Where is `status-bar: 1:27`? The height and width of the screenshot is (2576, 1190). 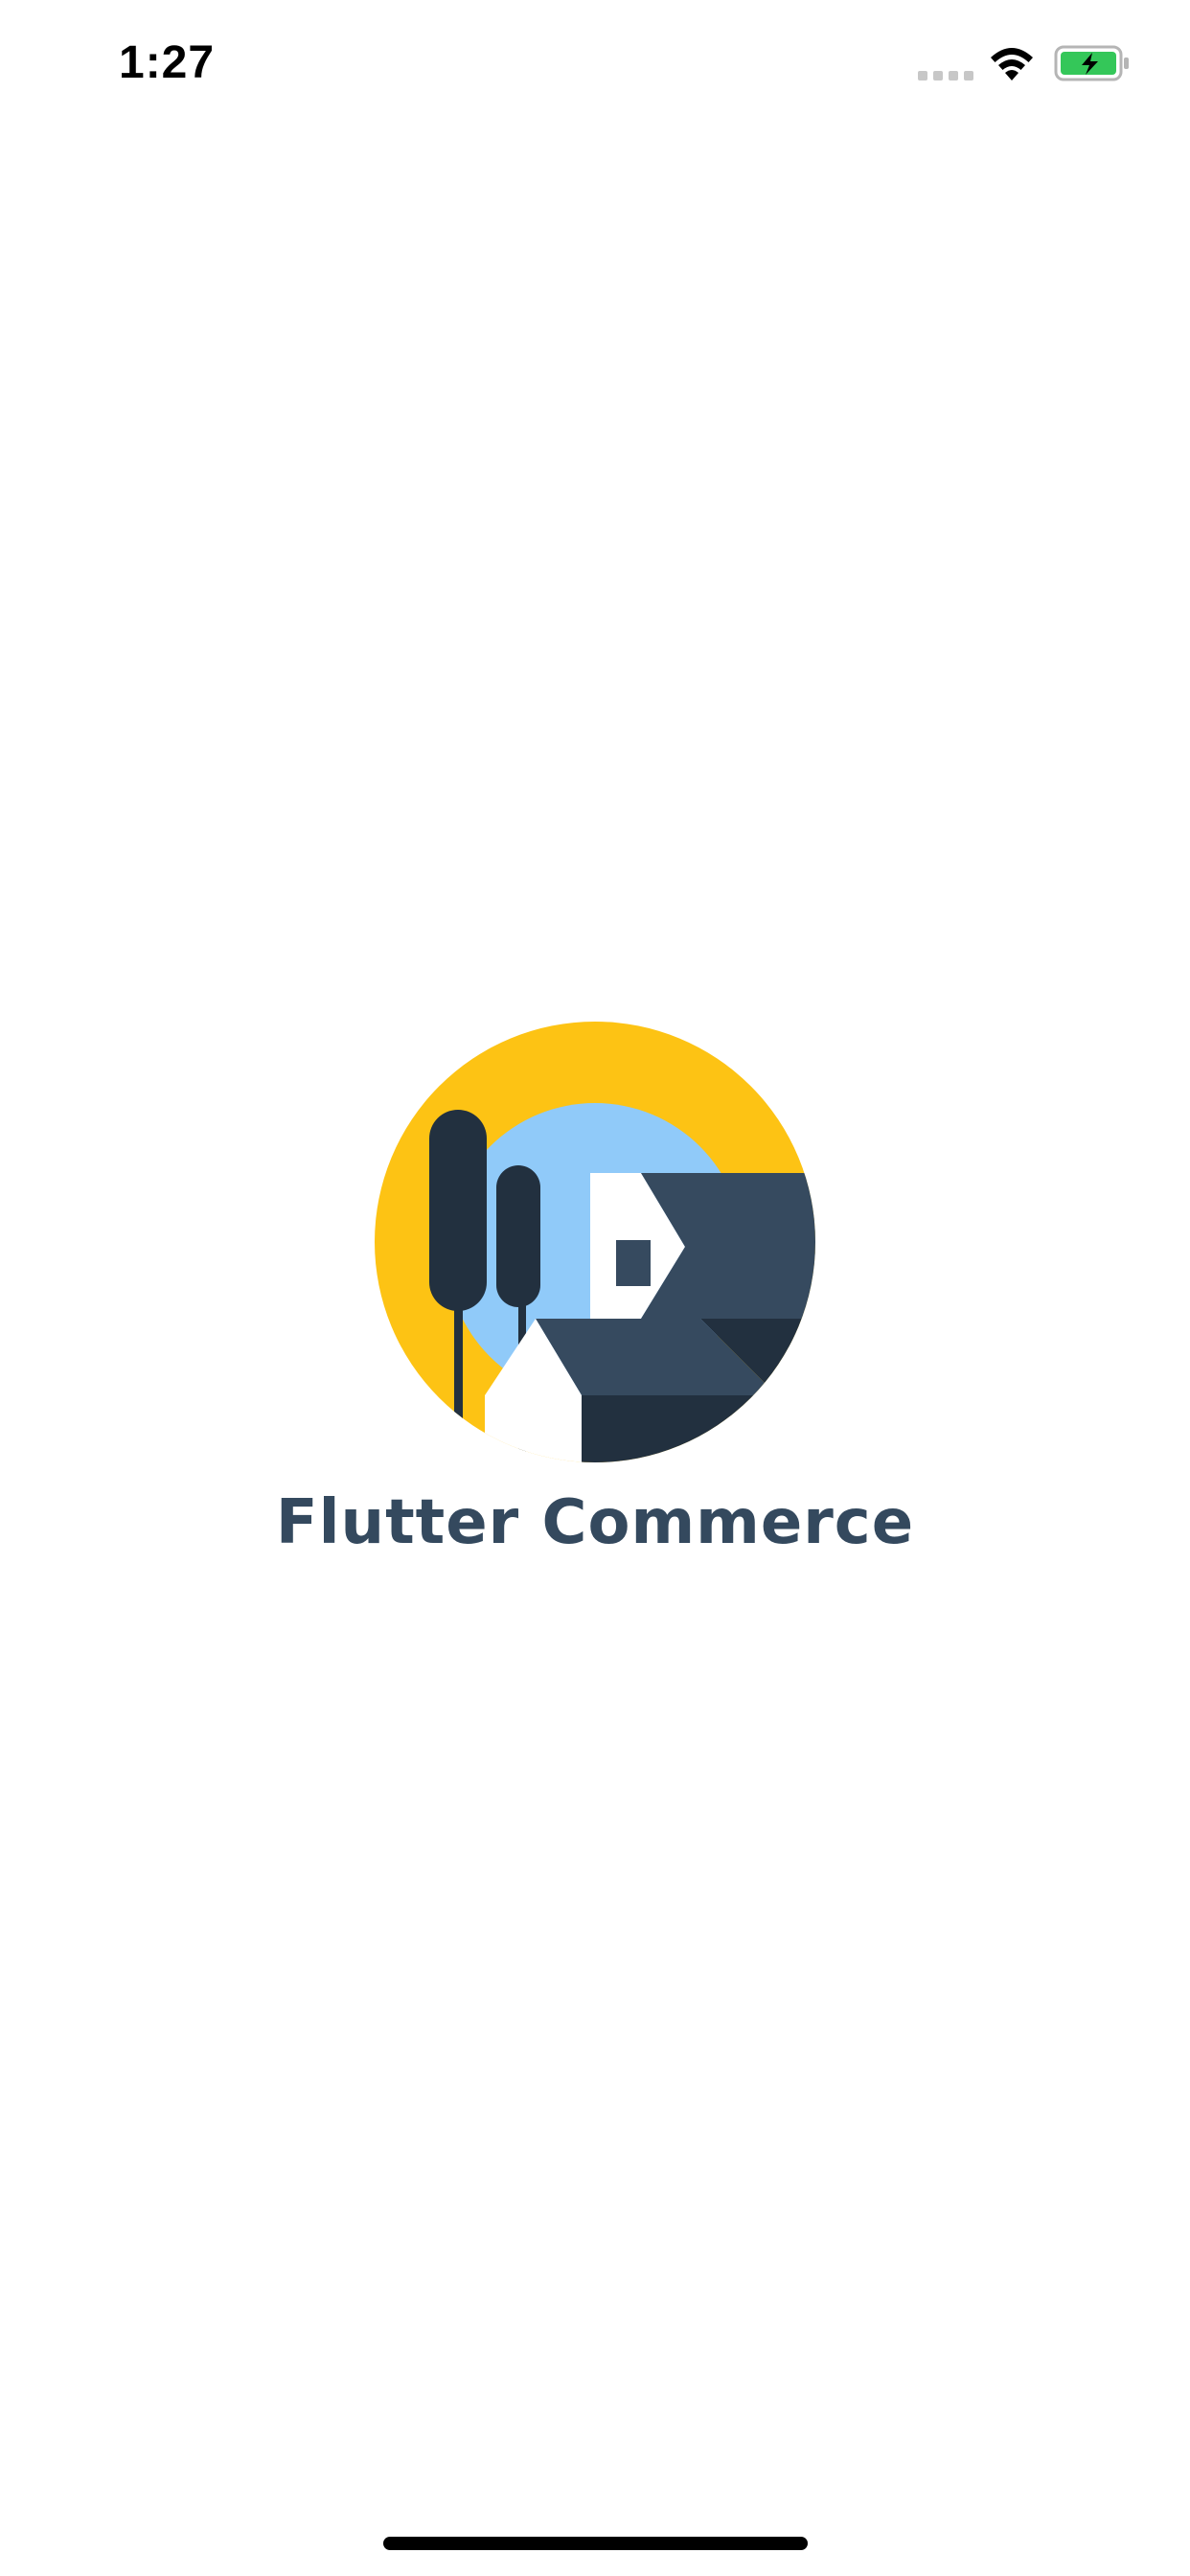 status-bar: 1:27 is located at coordinates (595, 67).